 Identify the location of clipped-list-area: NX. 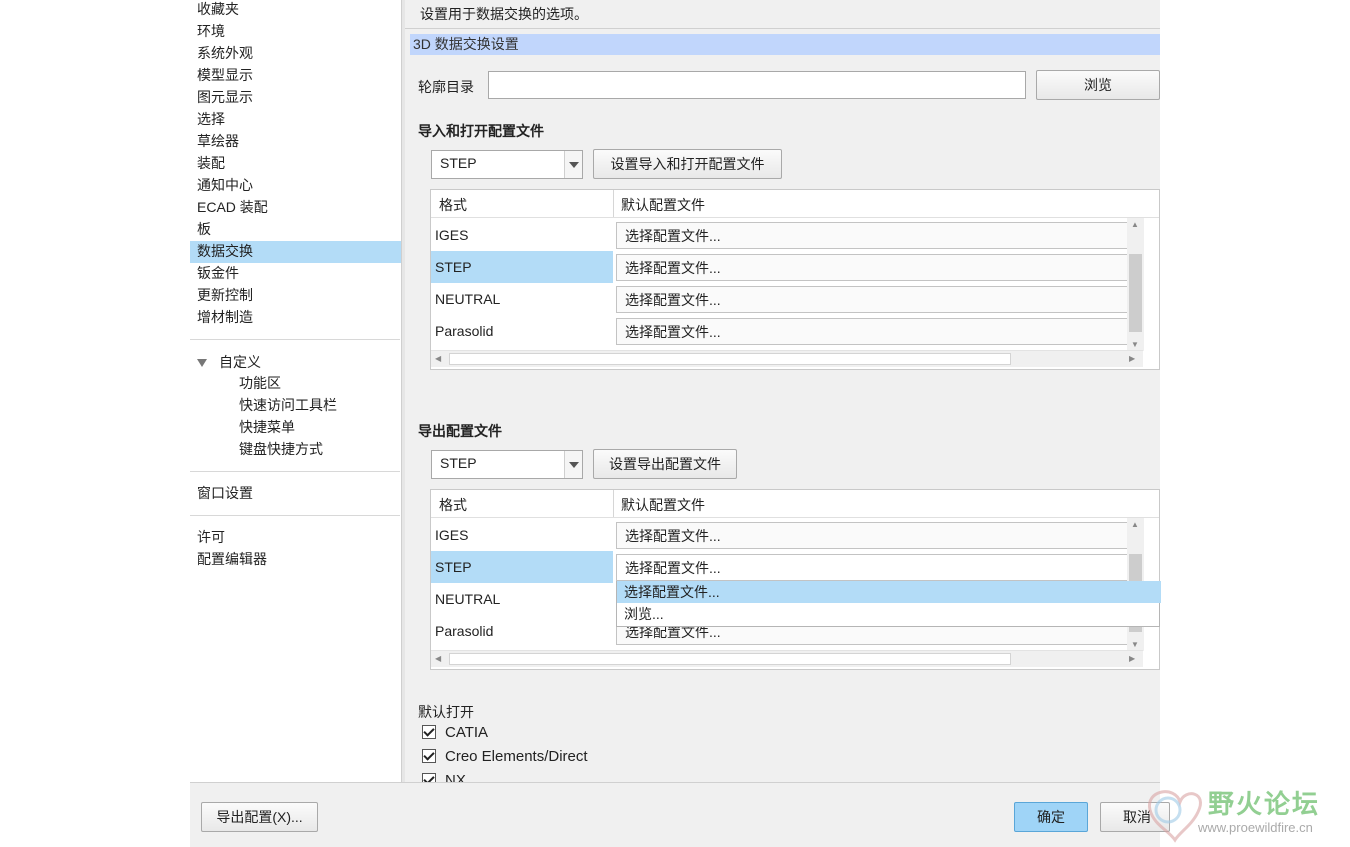
(782, 776).